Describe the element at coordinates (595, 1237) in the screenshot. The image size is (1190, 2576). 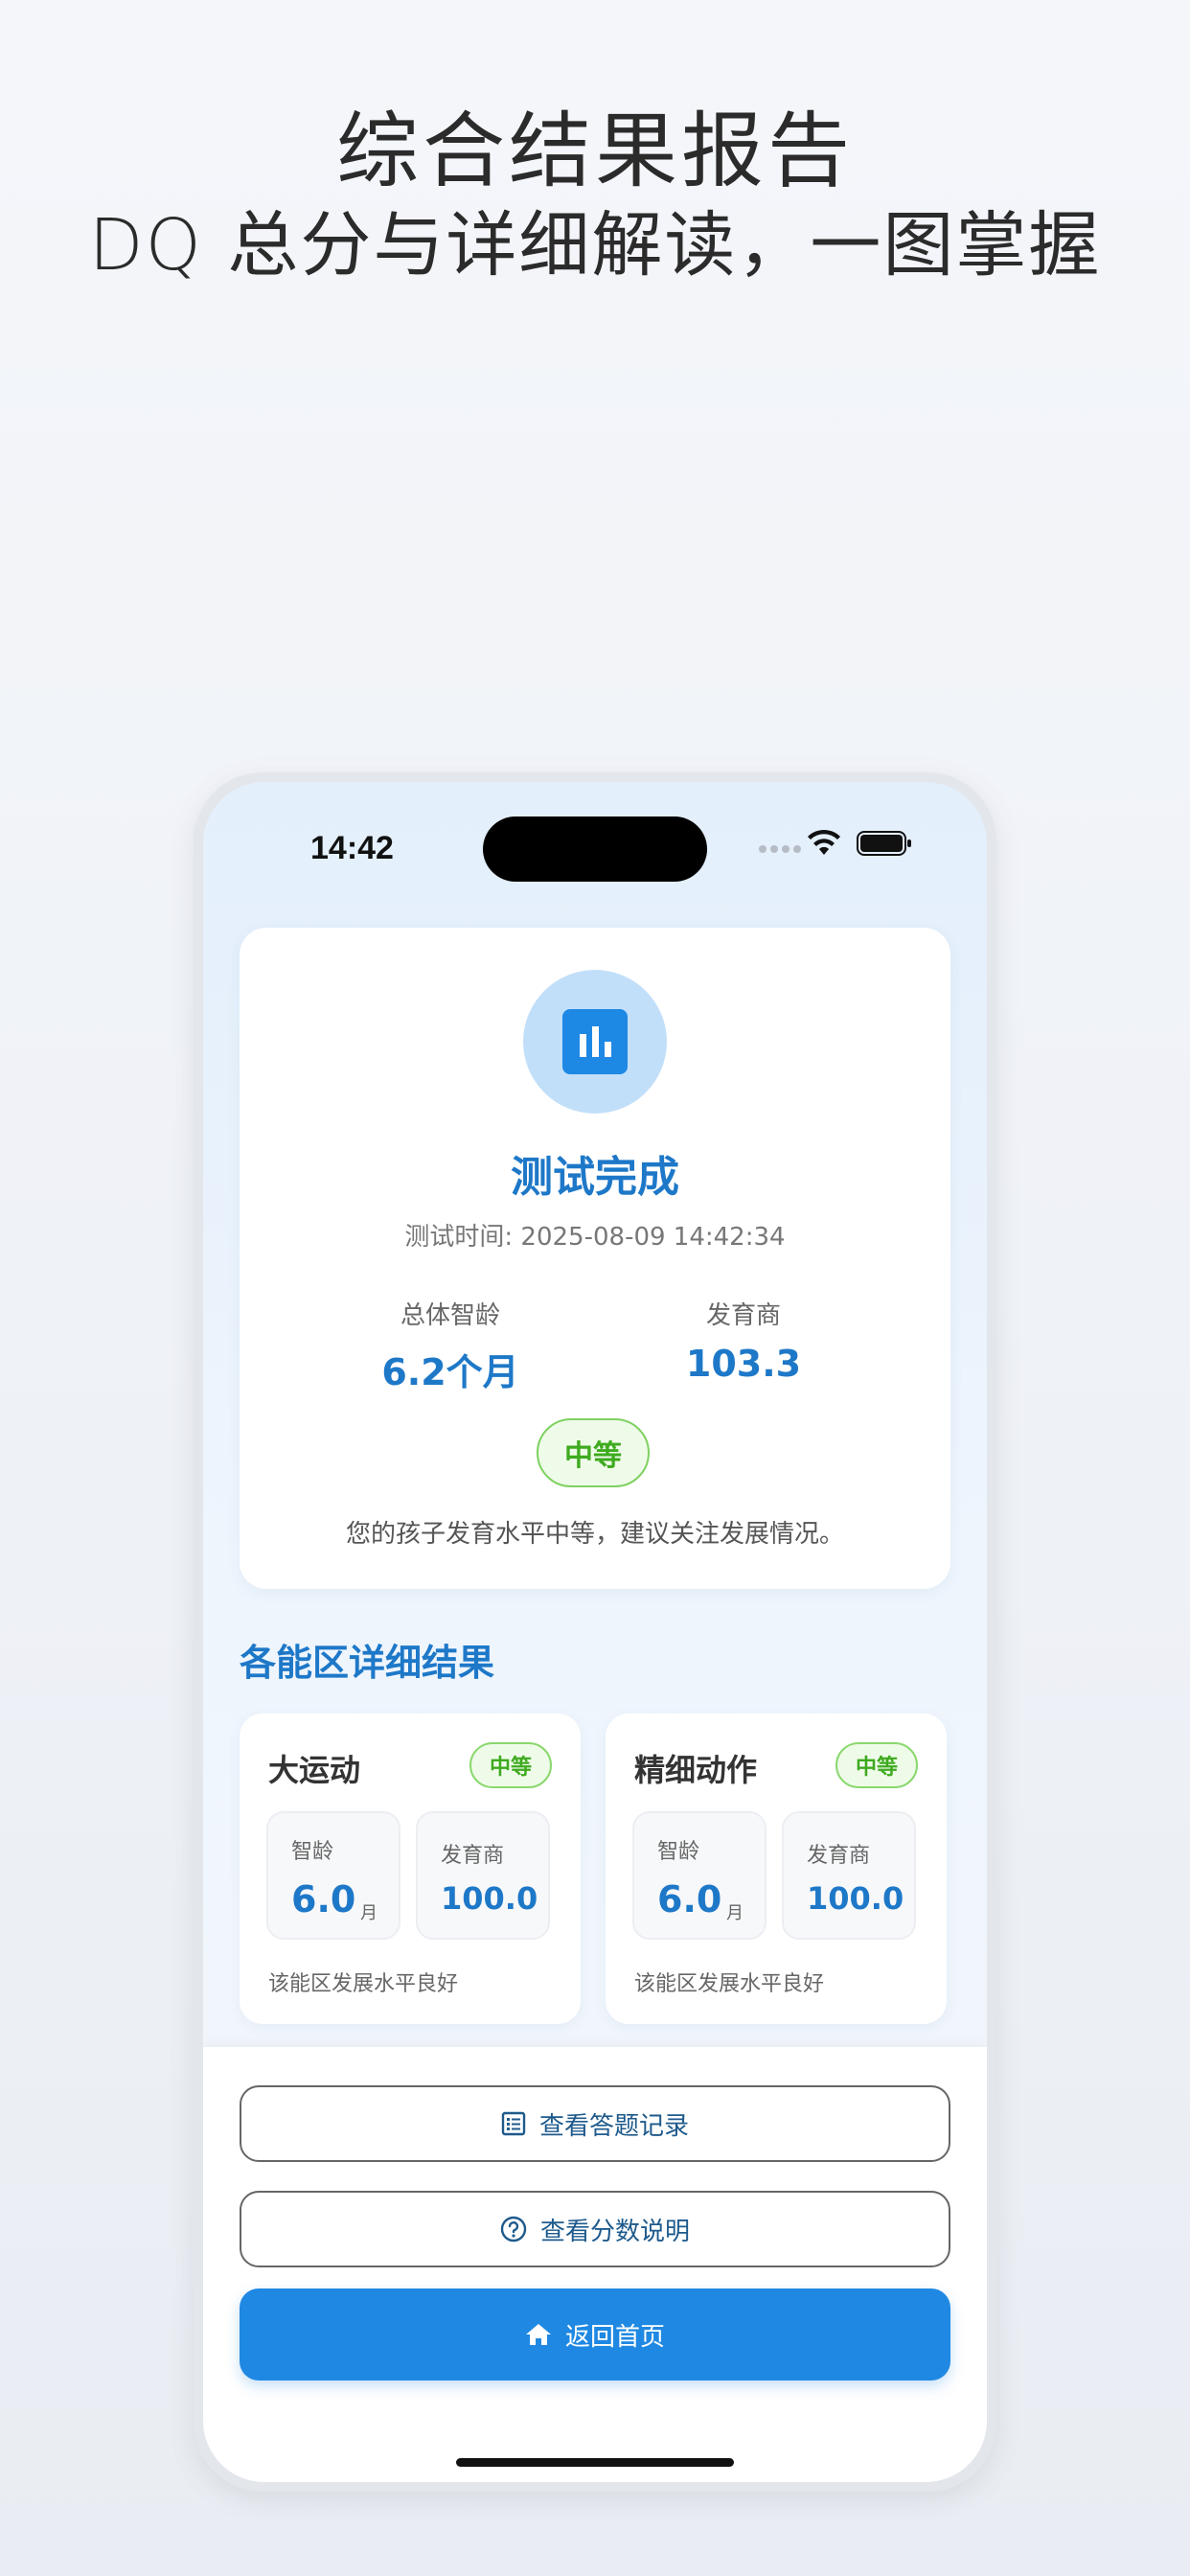
I see `test-time: 测试时间: 2025-08-09 14:42:34` at that location.